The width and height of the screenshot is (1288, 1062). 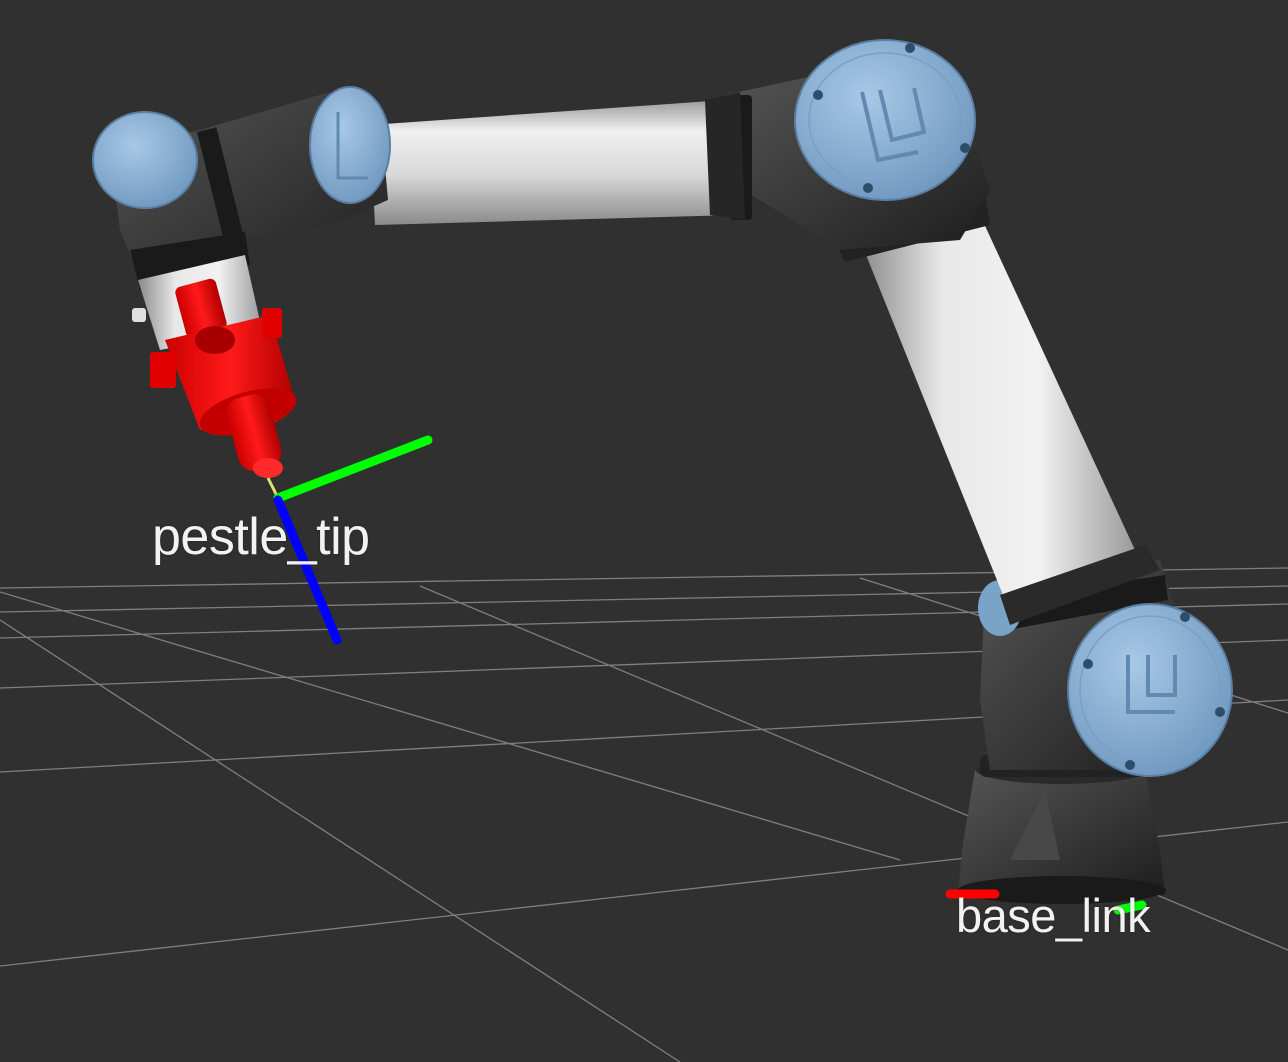 I want to click on robot-base, so click(x=1062, y=829).